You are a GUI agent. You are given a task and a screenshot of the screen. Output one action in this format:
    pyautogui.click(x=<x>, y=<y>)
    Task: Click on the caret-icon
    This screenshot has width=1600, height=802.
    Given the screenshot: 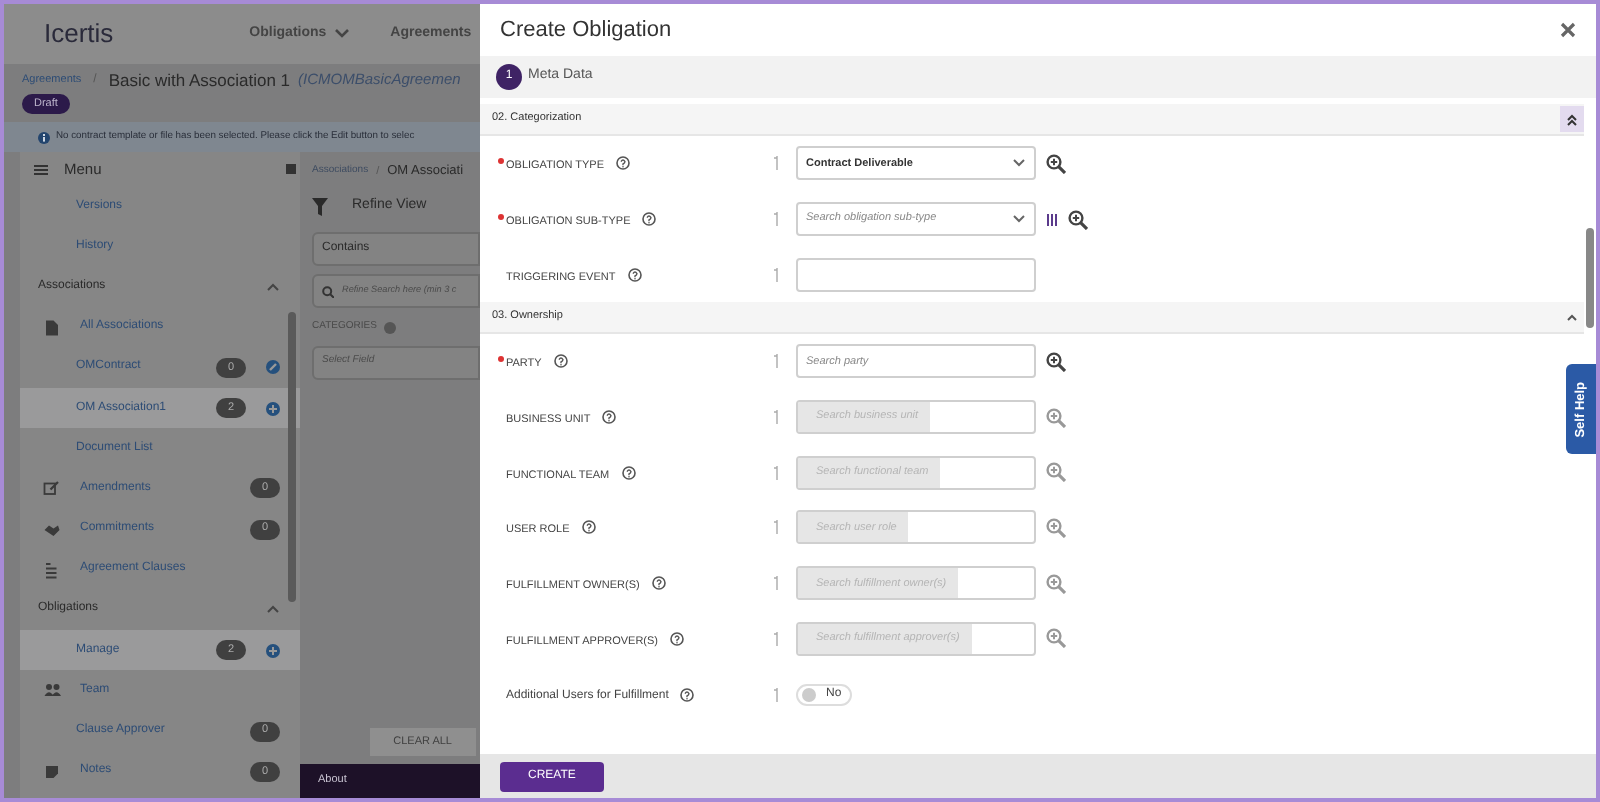 What is the action you would take?
    pyautogui.click(x=342, y=34)
    